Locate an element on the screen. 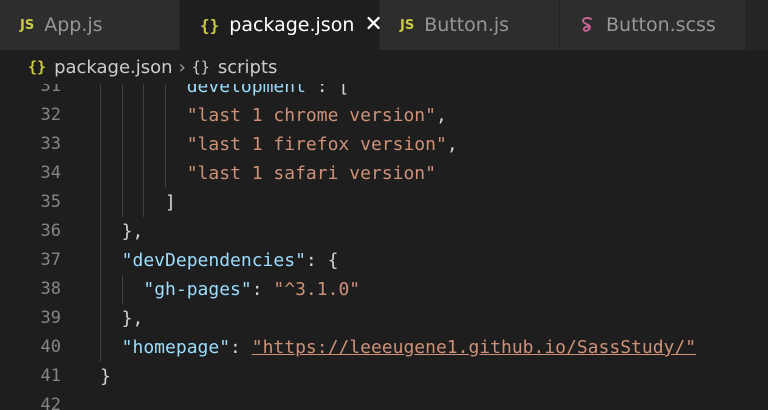 The width and height of the screenshot is (768, 410). breadcrumb-symbol: scripts is located at coordinates (248, 67).